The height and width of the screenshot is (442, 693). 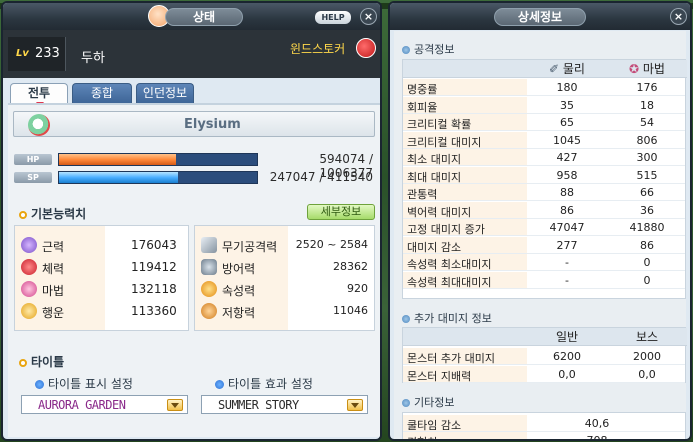 I want to click on physical-value: -, so click(x=567, y=262).